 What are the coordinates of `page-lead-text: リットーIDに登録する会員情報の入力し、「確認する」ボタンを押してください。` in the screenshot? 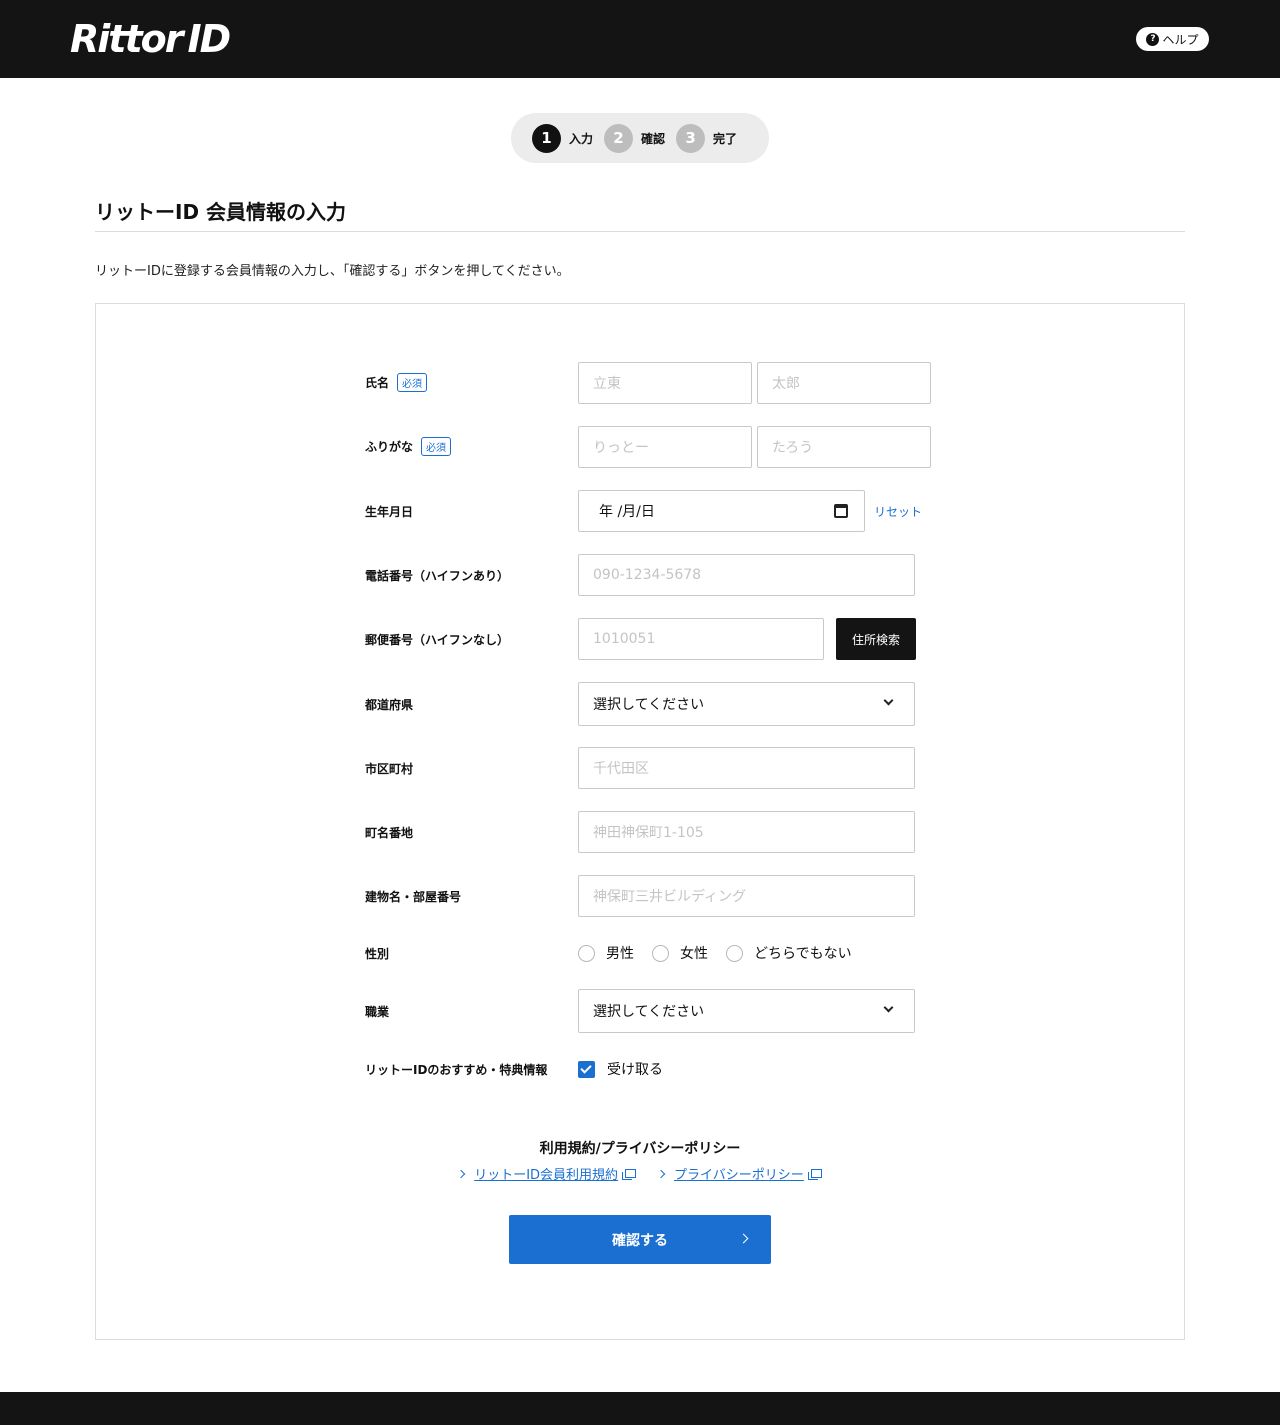 It's located at (332, 271).